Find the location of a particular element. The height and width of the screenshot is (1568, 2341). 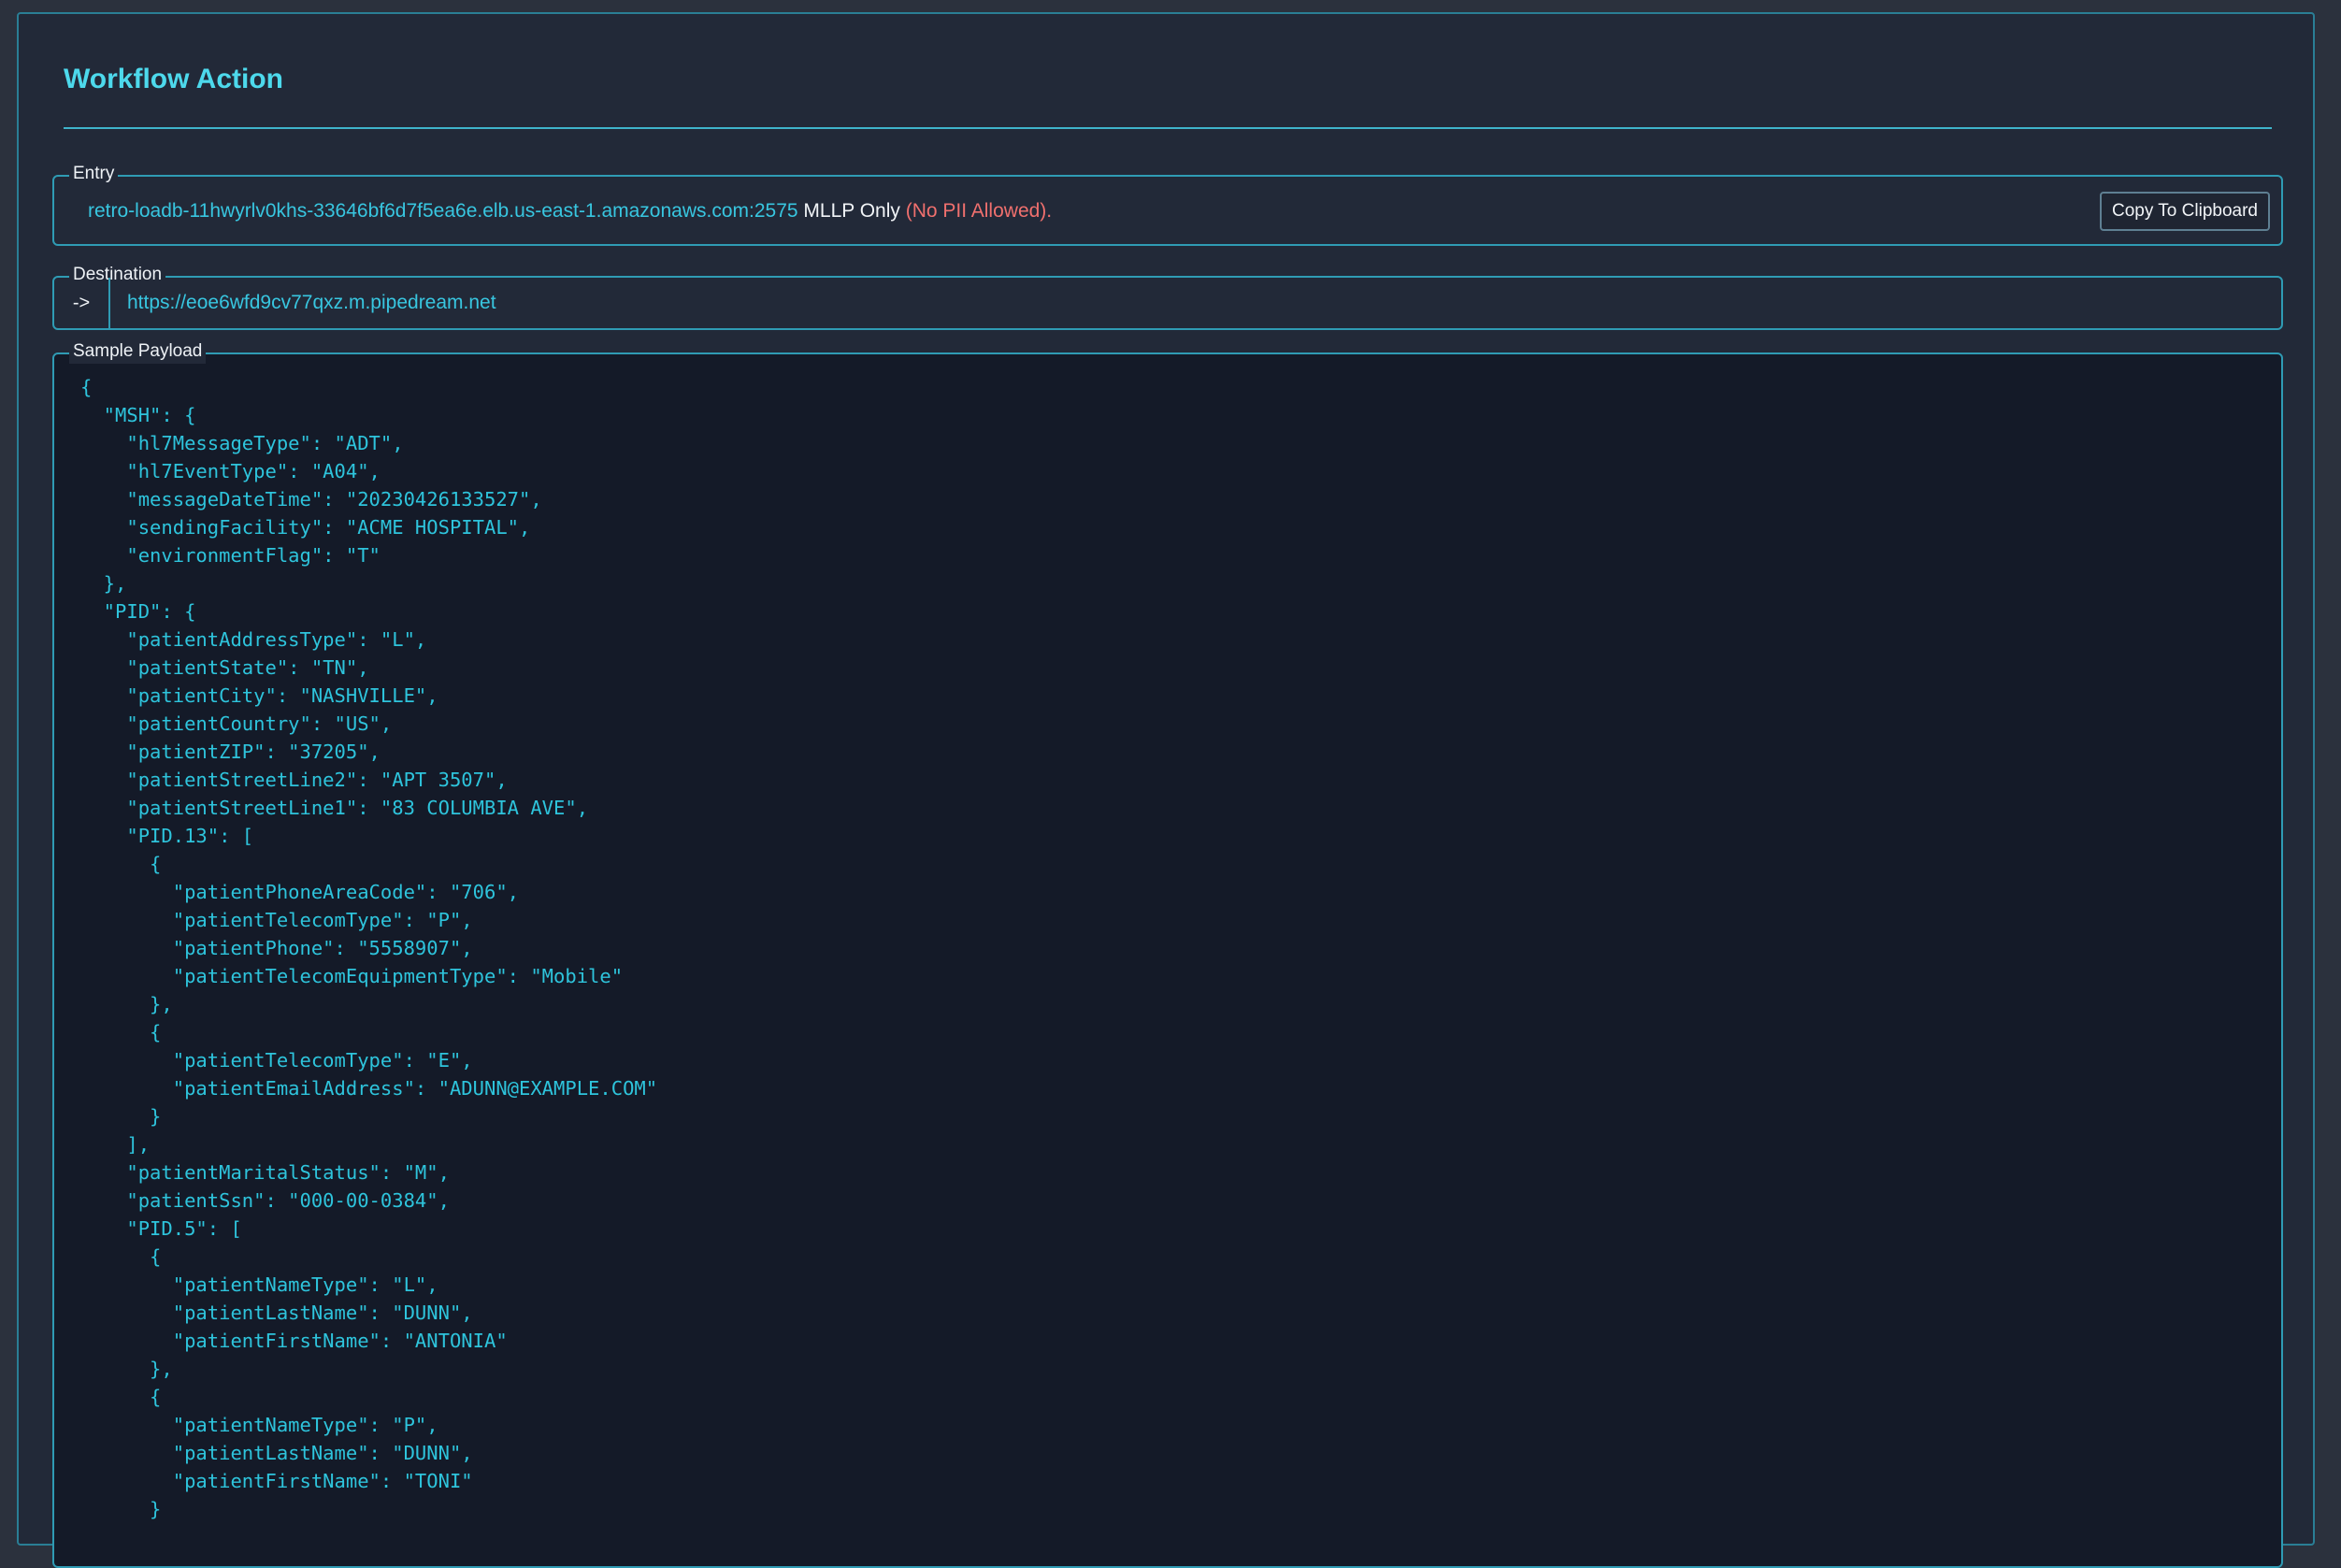

title-divider is located at coordinates (1168, 128).